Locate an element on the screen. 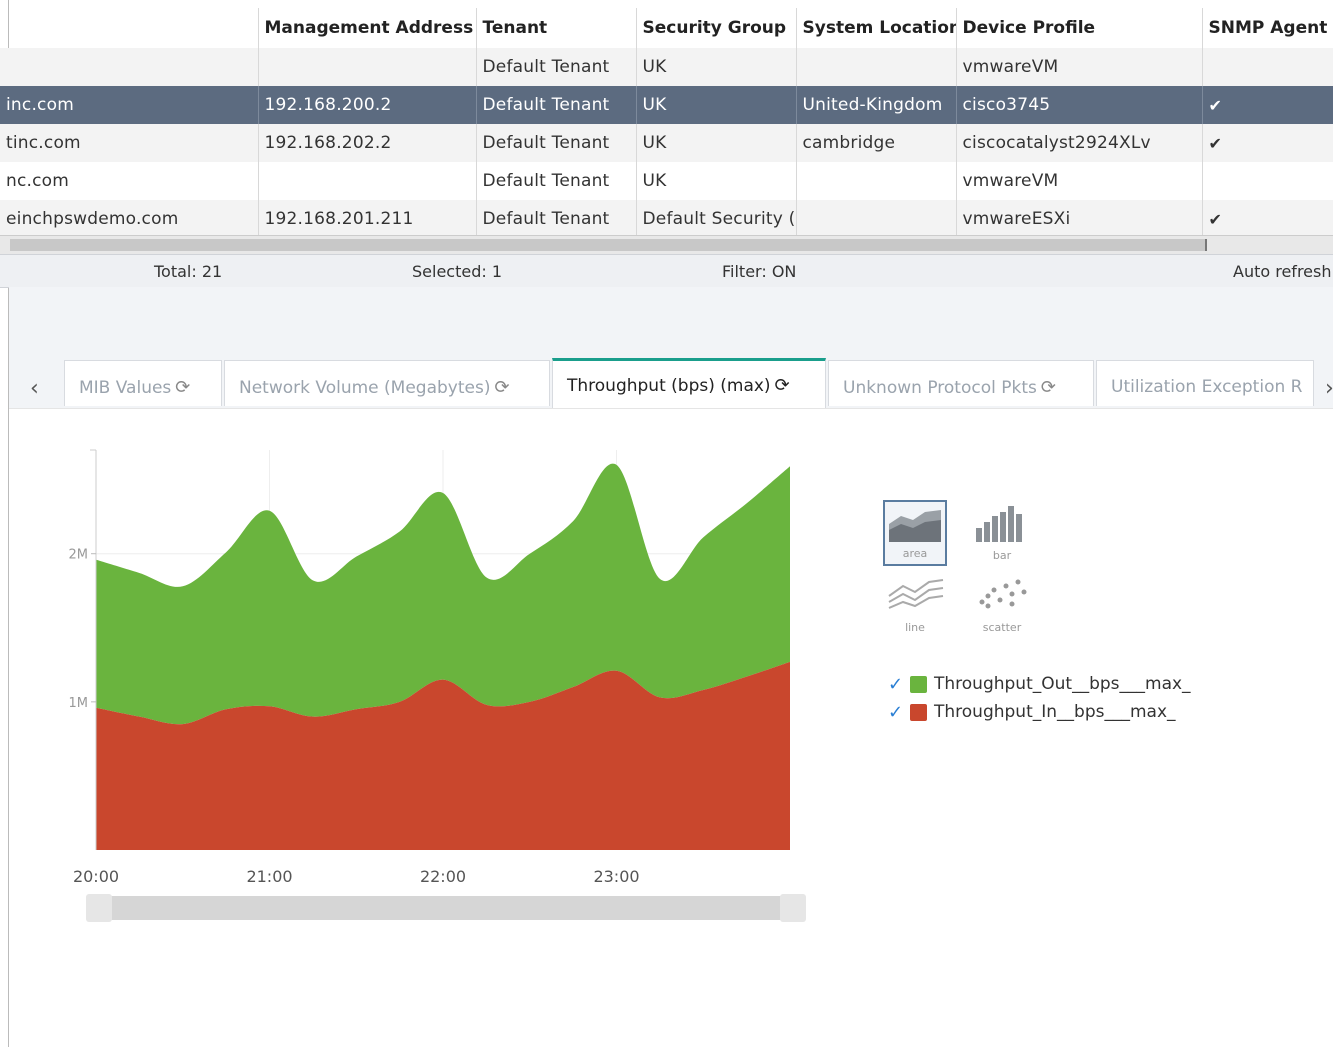 The image size is (1333, 1047). column-header: Tenant is located at coordinates (556, 28).